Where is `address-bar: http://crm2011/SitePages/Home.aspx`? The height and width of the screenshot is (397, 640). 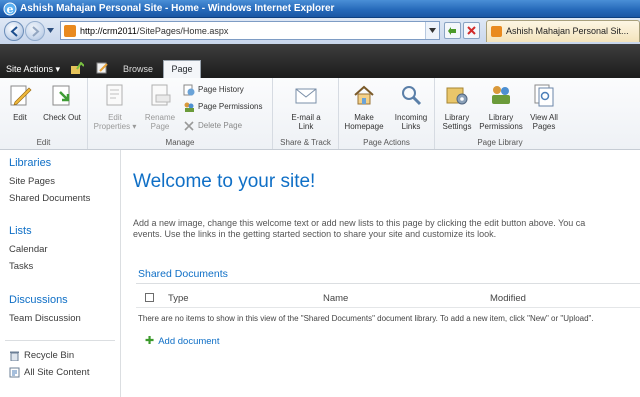 address-bar: http://crm2011/SitePages/Home.aspx is located at coordinates (250, 30).